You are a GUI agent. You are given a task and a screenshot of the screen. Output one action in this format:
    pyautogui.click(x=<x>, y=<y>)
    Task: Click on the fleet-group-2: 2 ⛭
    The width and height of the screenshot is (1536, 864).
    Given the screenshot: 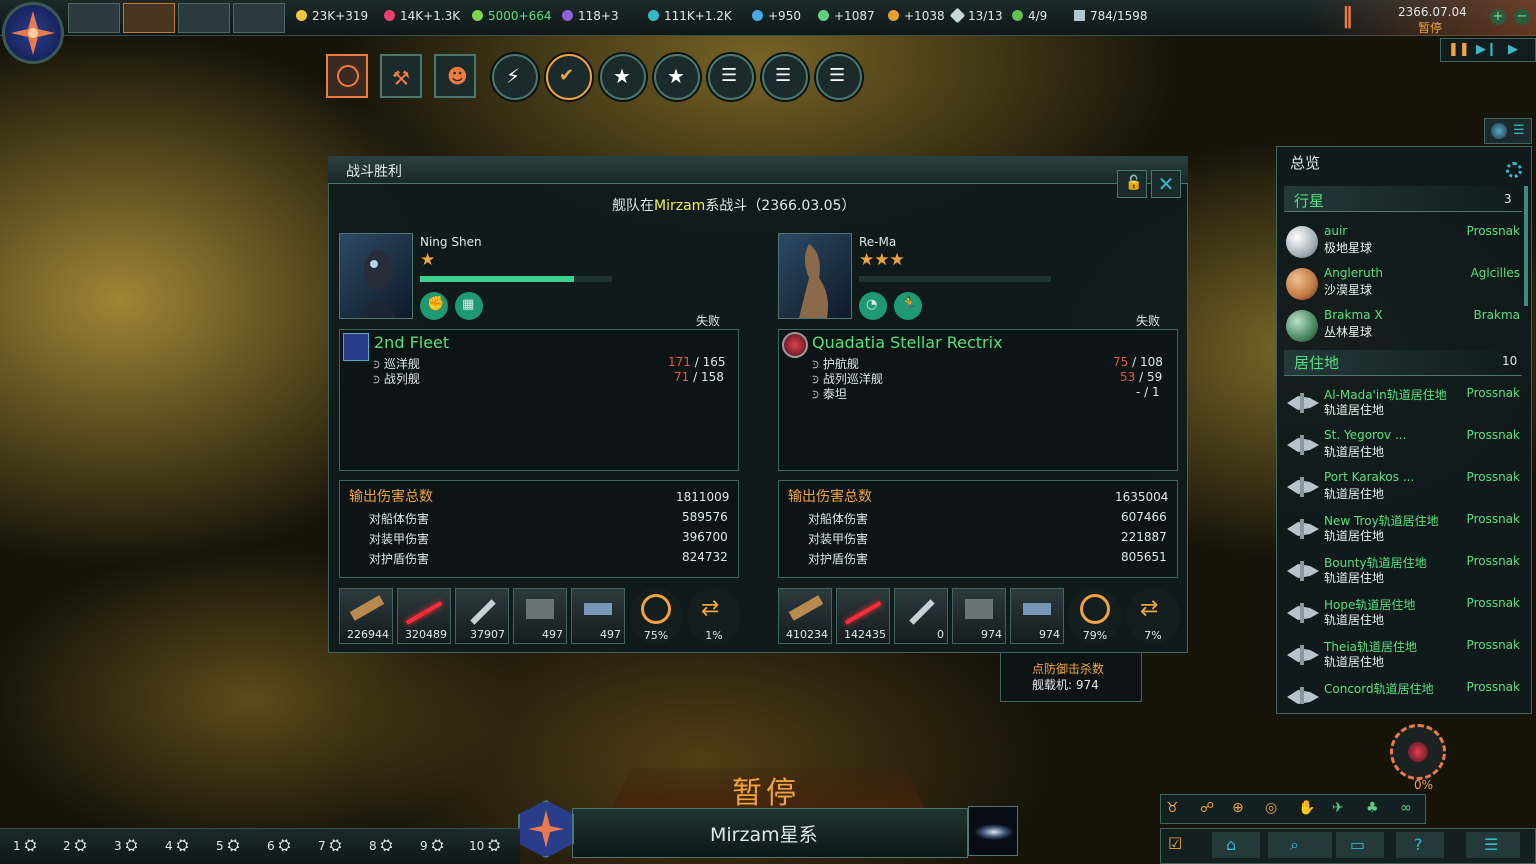 What is the action you would take?
    pyautogui.click(x=74, y=845)
    